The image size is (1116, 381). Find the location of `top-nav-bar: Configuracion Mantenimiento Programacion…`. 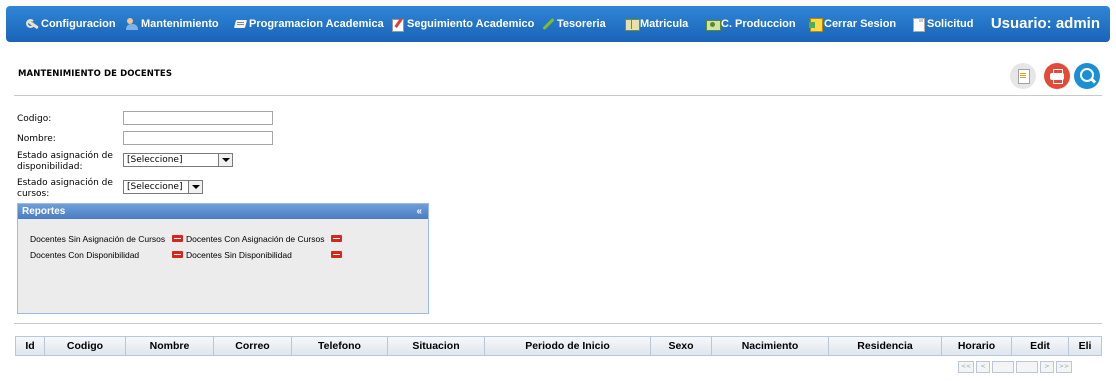

top-nav-bar: Configuracion Mantenimiento Programacion… is located at coordinates (558, 24).